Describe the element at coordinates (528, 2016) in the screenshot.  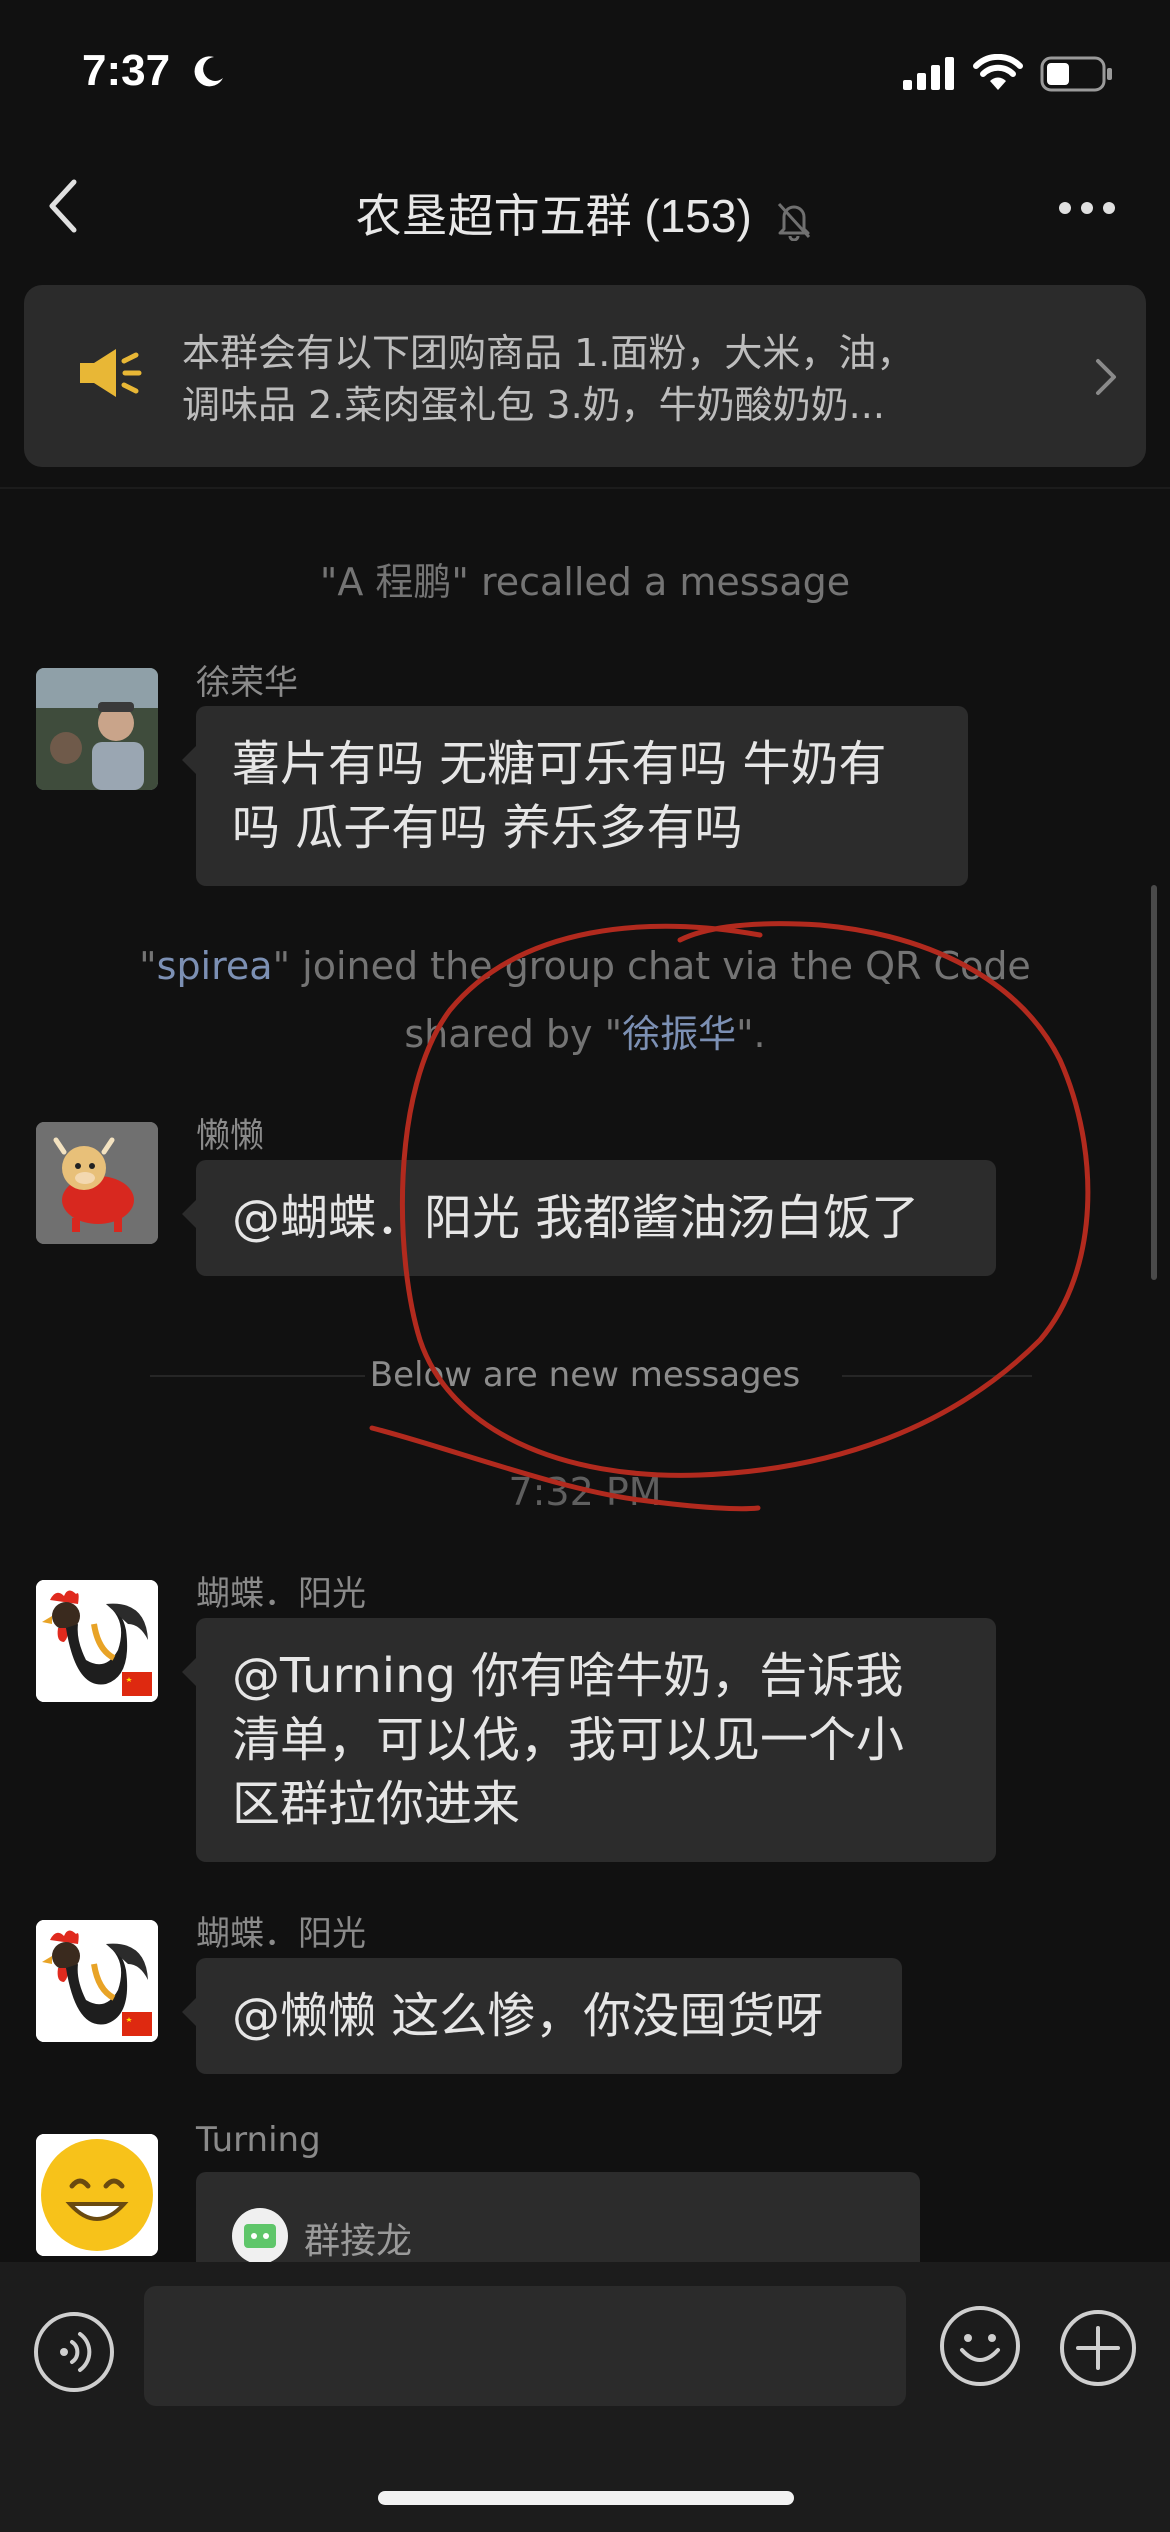
I see `message-line: @懒懒 这么惨，你没囤货呀` at that location.